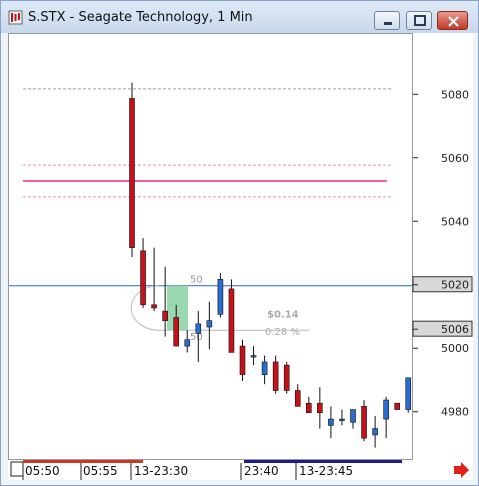  Describe the element at coordinates (261, 471) in the screenshot. I see `time-label-3: 23:40` at that location.